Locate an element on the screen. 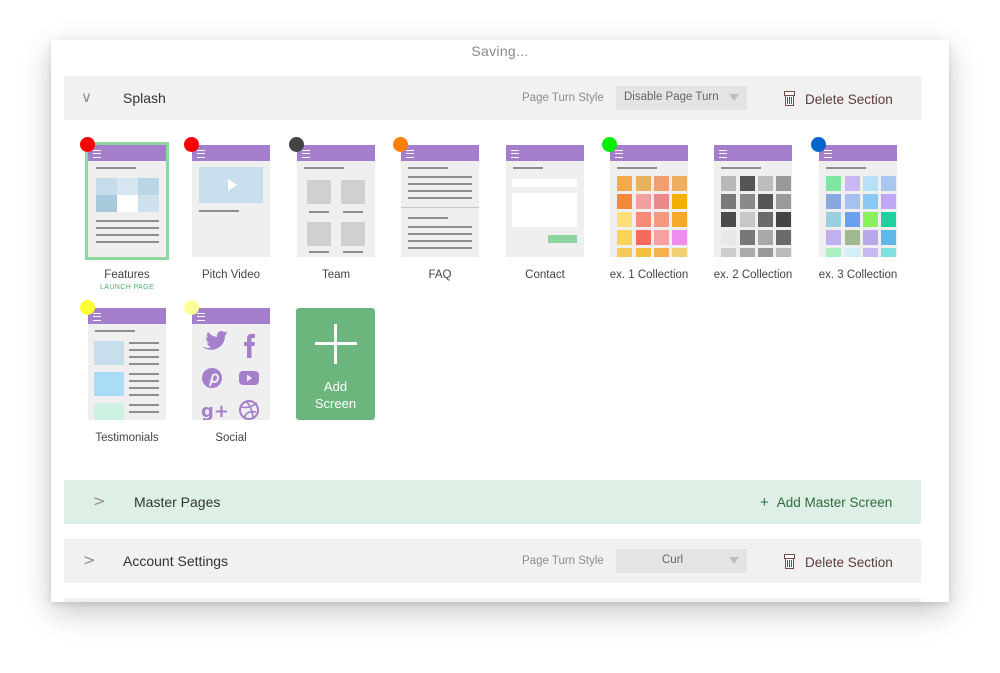 This screenshot has width=1000, height=673. add-screen-line1: Add is located at coordinates (335, 386).